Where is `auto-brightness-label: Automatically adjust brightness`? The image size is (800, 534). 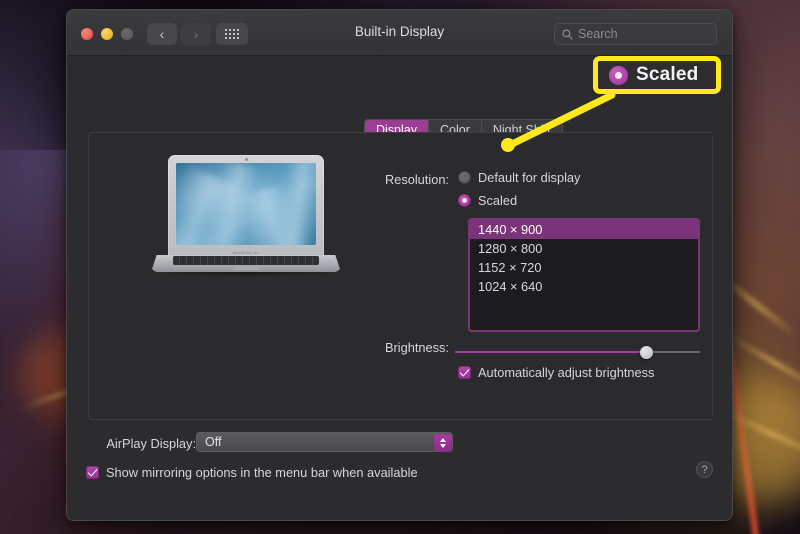
auto-brightness-label: Automatically adjust brightness is located at coordinates (566, 372).